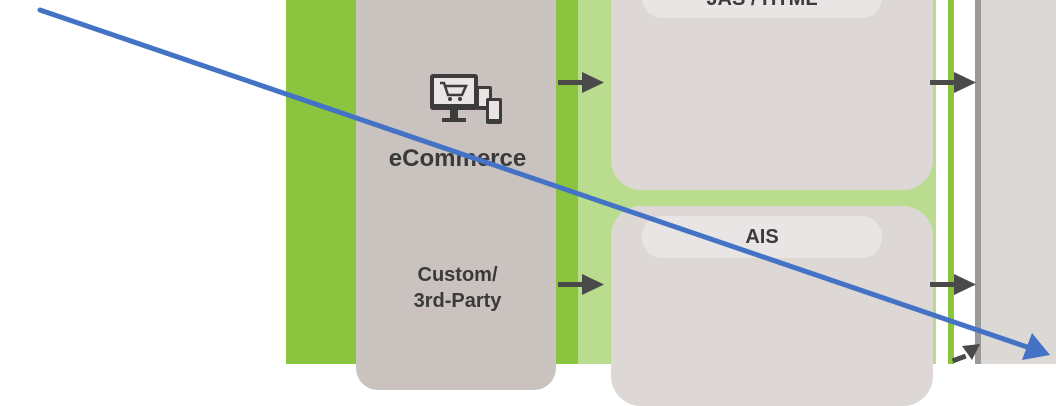 This screenshot has width=1056, height=406. I want to click on jas-html-label: JAS / HTML, so click(762, 9).